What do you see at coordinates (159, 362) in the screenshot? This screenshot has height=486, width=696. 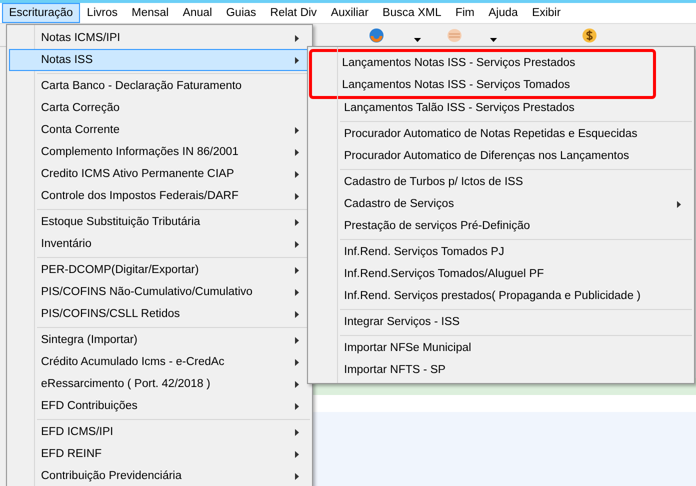 I see `menu-item: Crédito Acumulado Icms - e-CredAc` at bounding box center [159, 362].